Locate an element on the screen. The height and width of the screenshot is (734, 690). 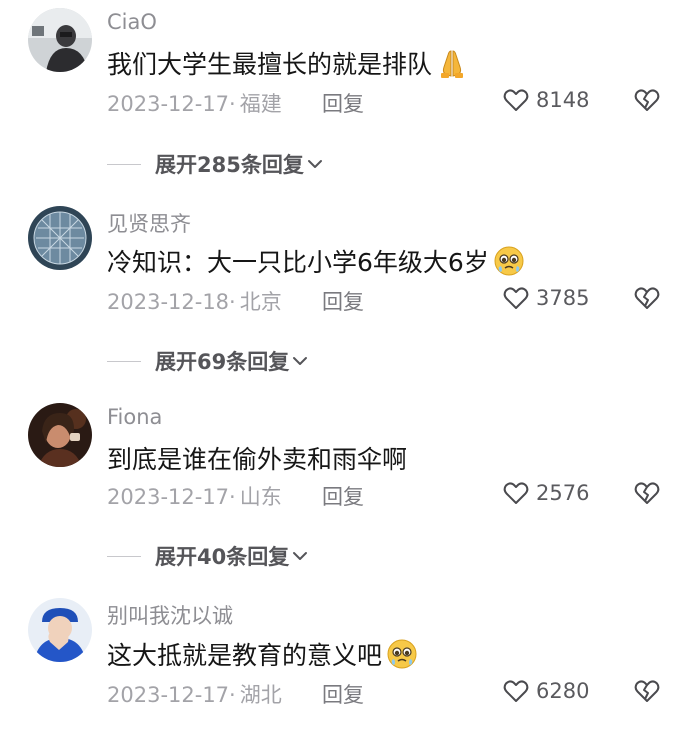
like-button: 3785 is located at coordinates (545, 298).